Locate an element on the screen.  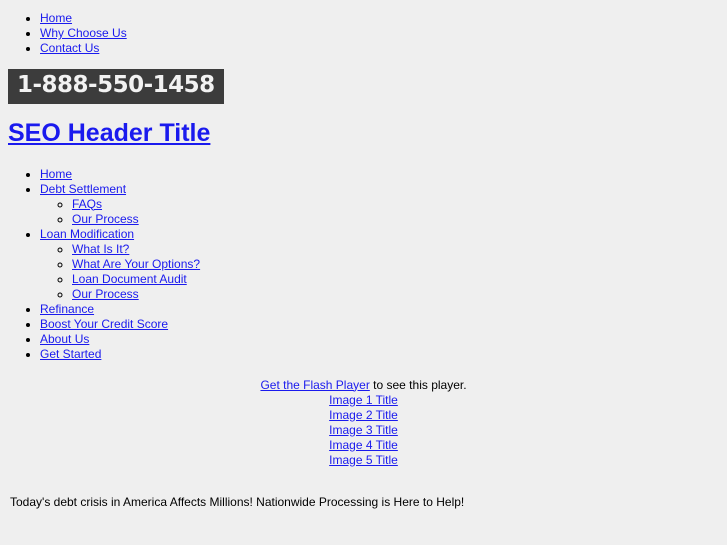
nav-item-our-process-loan: Our Process is located at coordinates (105, 294).